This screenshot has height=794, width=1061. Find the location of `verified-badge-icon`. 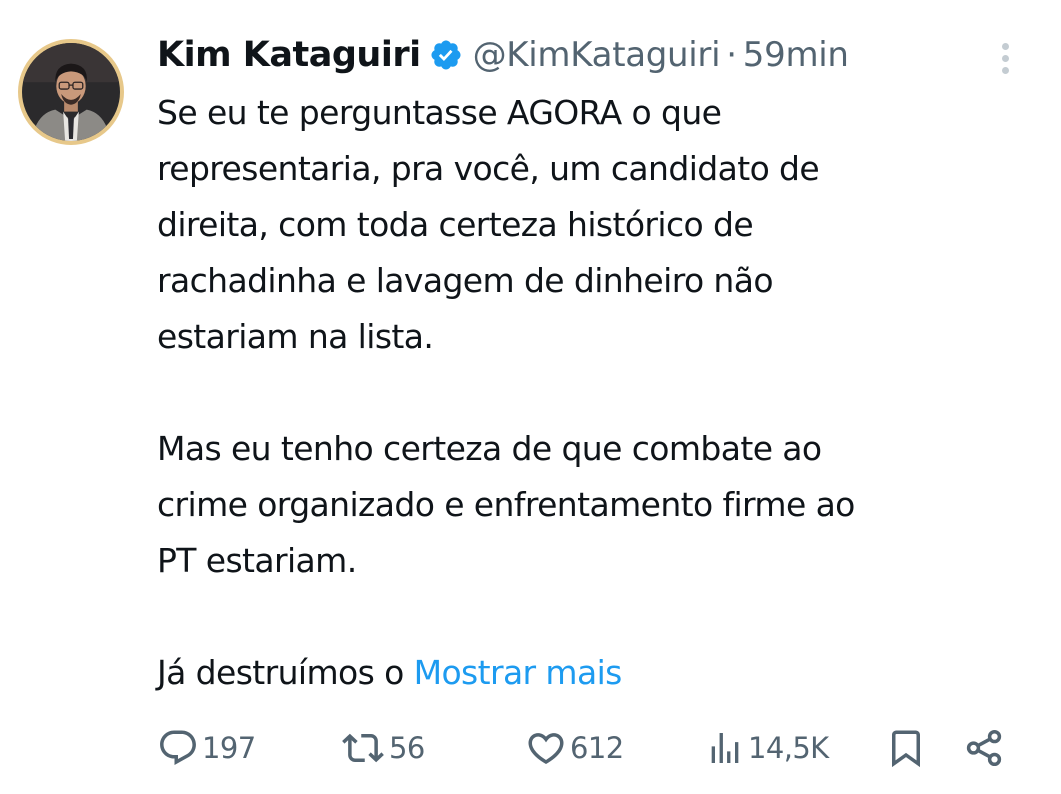

verified-badge-icon is located at coordinates (446, 55).